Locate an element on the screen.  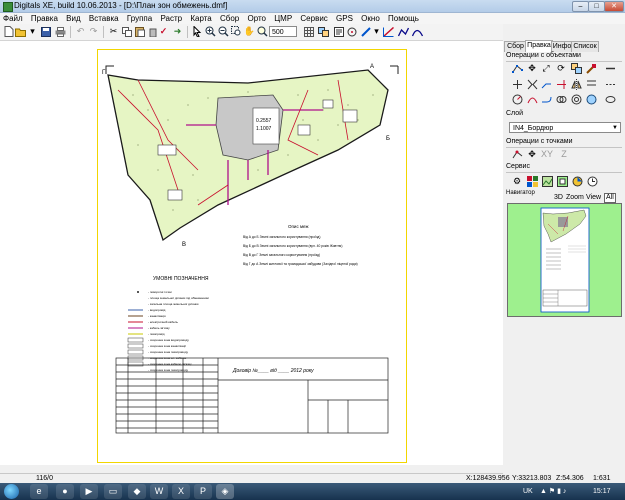
folder-icon: ▭ is located at coordinates (113, 491).